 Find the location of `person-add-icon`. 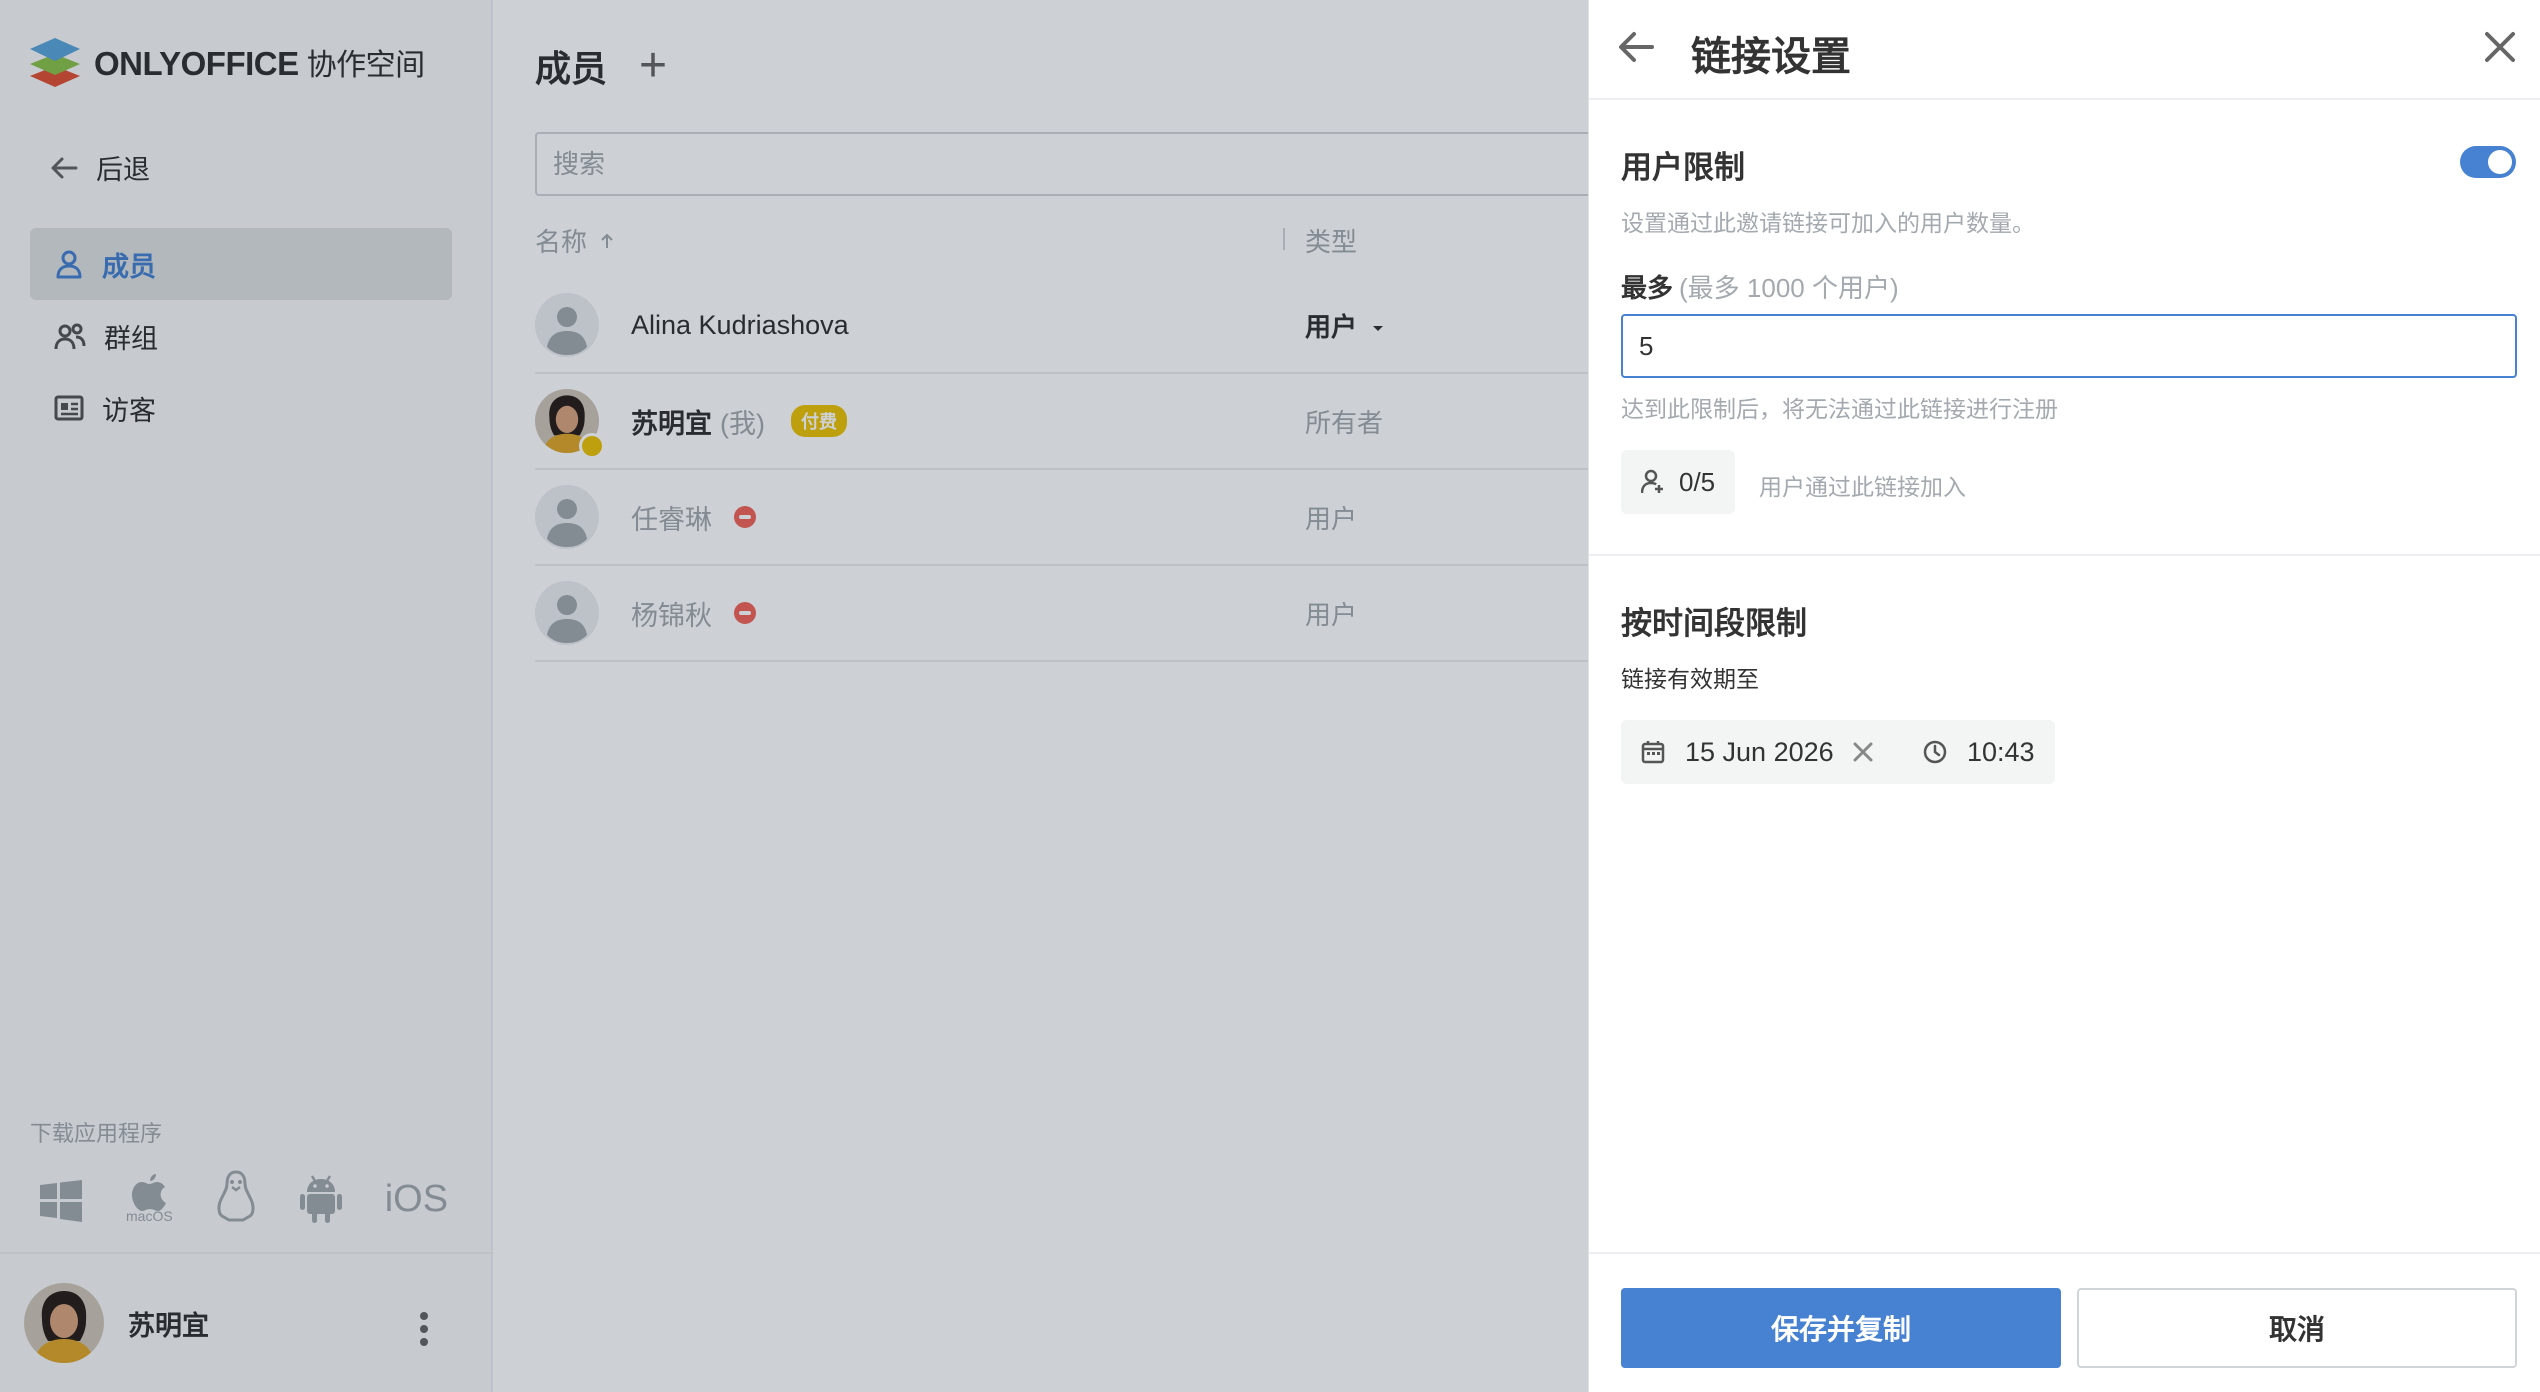

person-add-icon is located at coordinates (1652, 481).